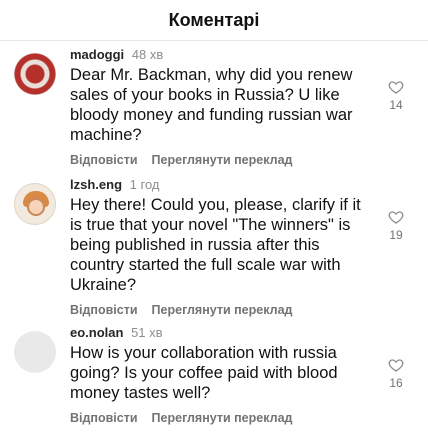  What do you see at coordinates (221, 54) in the screenshot?
I see `comment-meta: madoggi 48 хв` at bounding box center [221, 54].